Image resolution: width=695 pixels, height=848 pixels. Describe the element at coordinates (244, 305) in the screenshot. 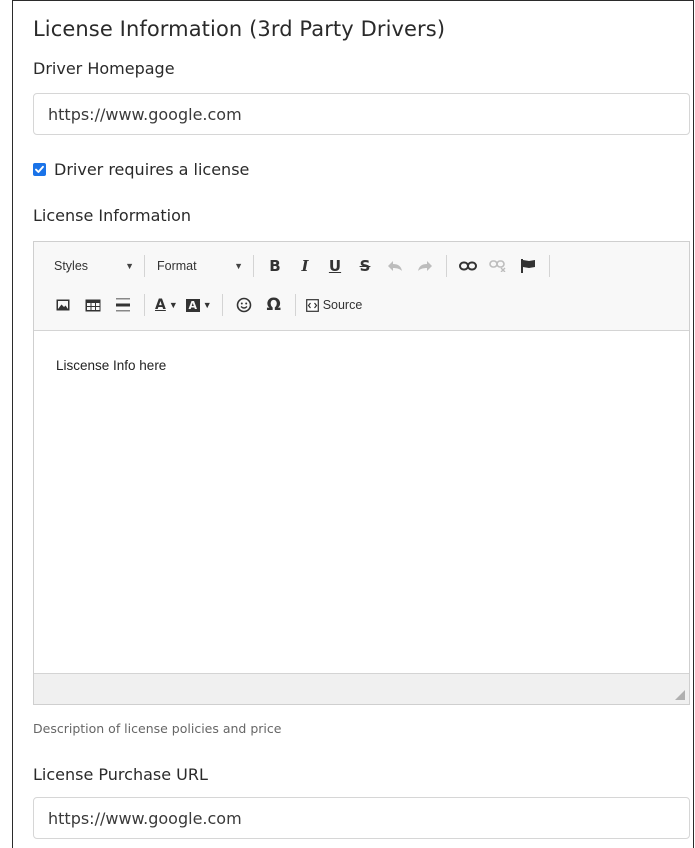

I see `smiley-icon` at that location.